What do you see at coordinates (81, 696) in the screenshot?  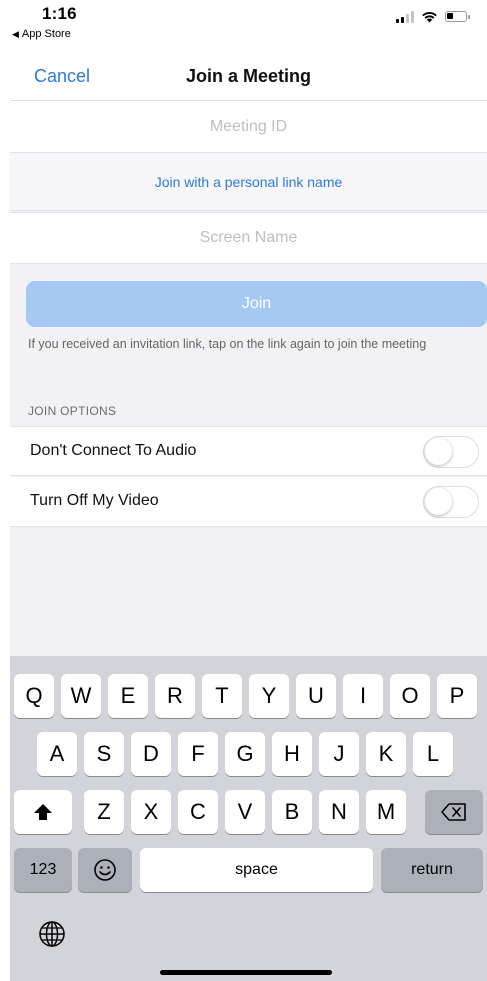 I see `key-w: W` at bounding box center [81, 696].